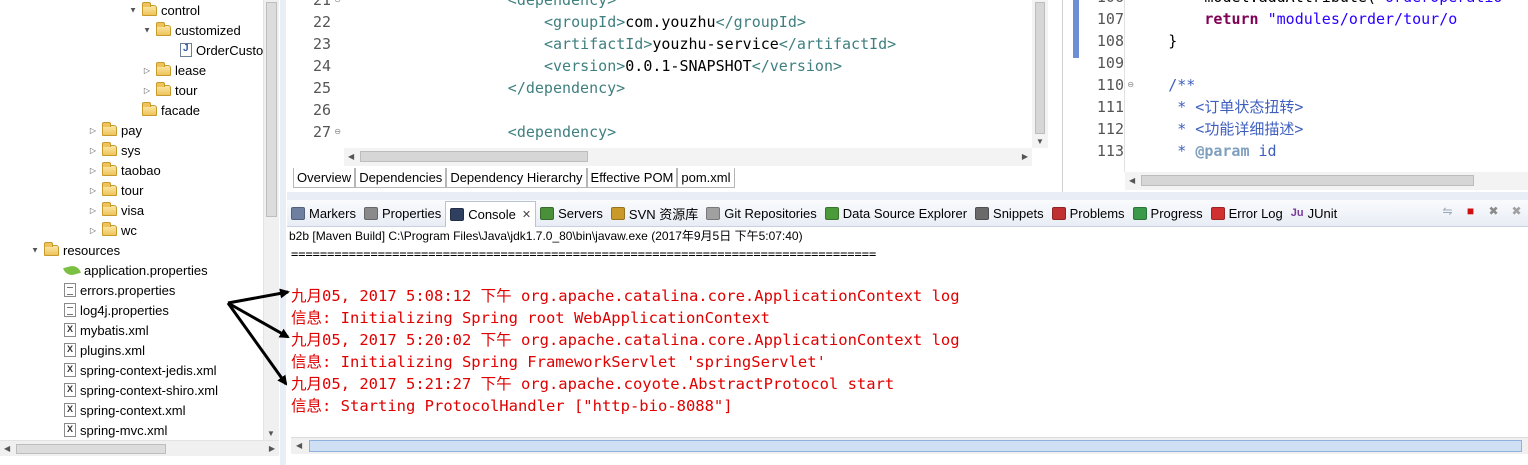 The width and height of the screenshot is (1528, 465). Describe the element at coordinates (720, 44) in the screenshot. I see `code-line: <artifactId>youzhu-service</artifactId>` at that location.